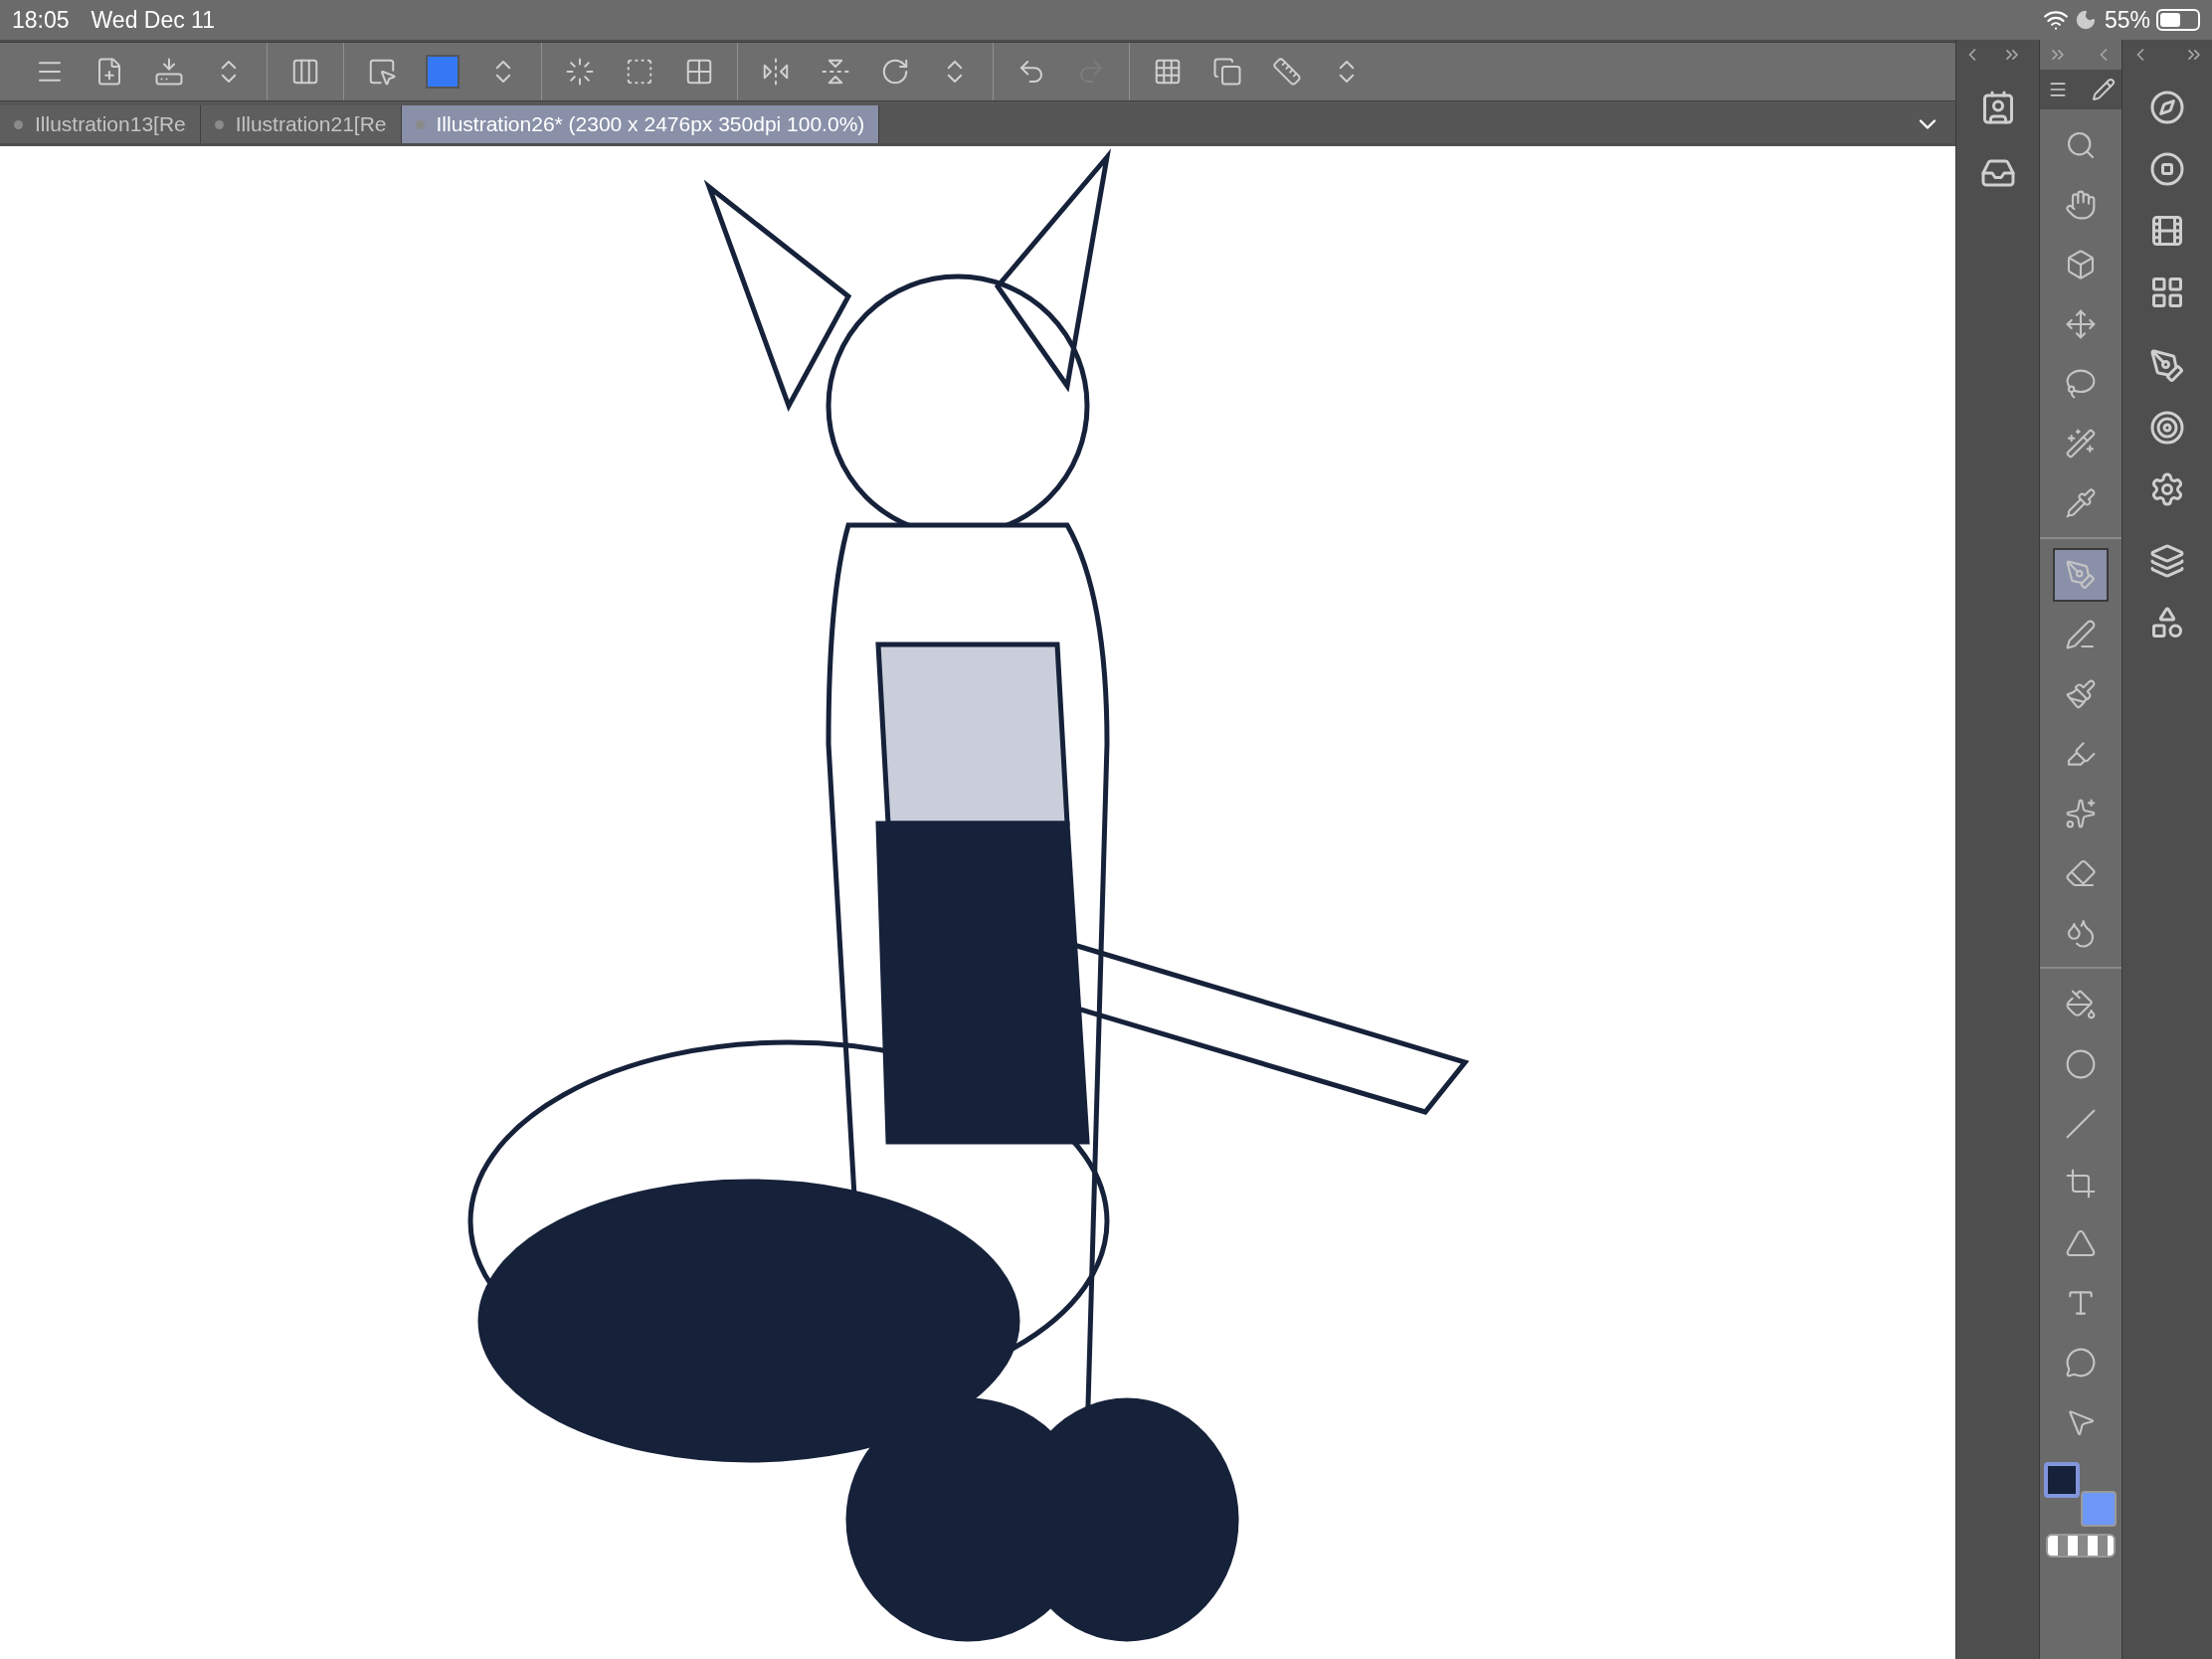  I want to click on battery-percent: 55%, so click(2127, 20).